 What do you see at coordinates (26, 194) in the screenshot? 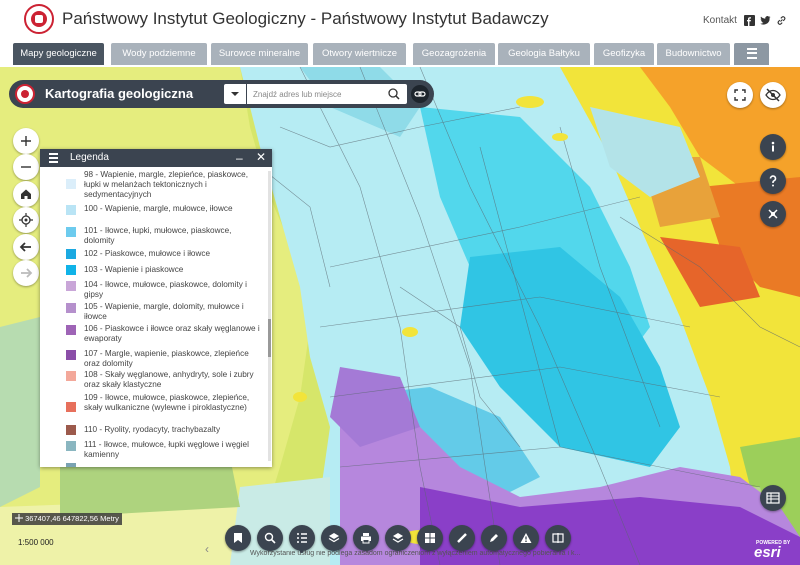
I see `home-button` at bounding box center [26, 194].